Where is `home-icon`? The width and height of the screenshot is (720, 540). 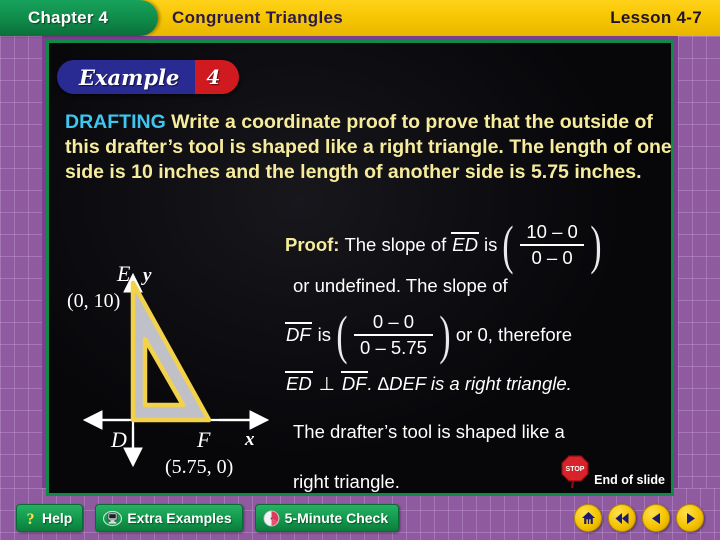
home-icon is located at coordinates (588, 518).